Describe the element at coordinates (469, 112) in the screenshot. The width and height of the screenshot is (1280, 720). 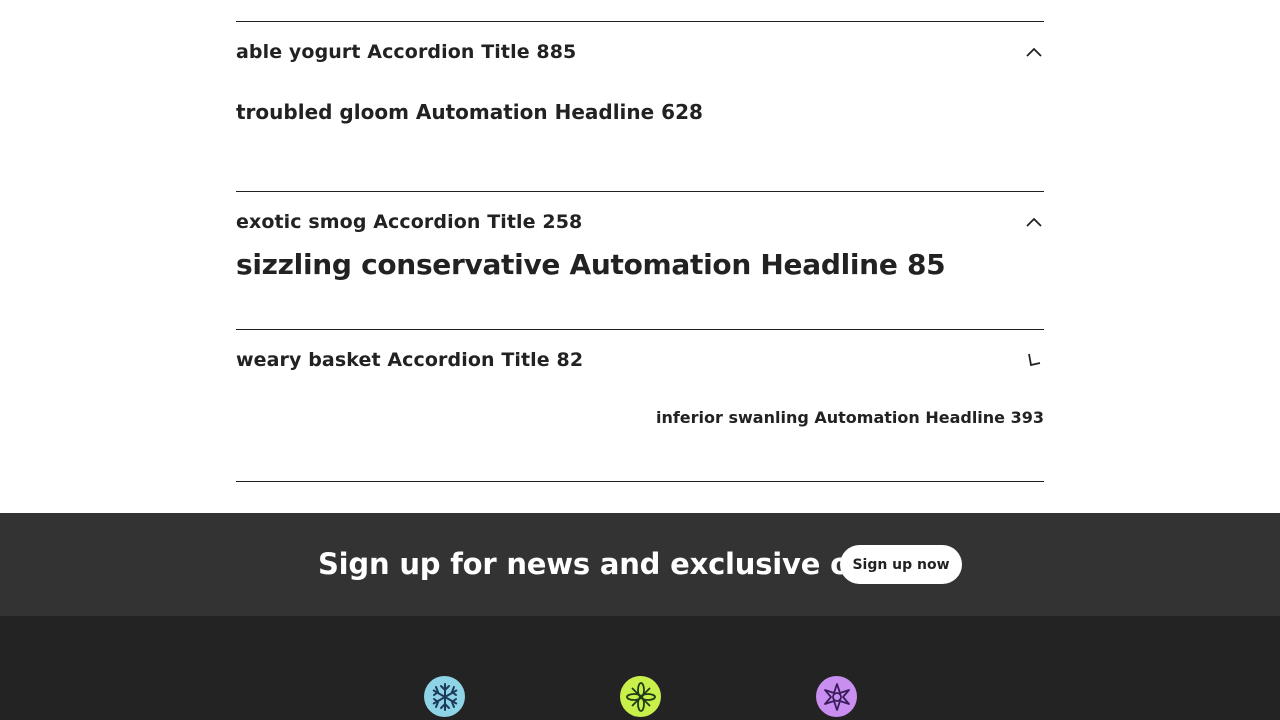
I see `accordion-headline: troubled gloom Automation Headline 628` at that location.